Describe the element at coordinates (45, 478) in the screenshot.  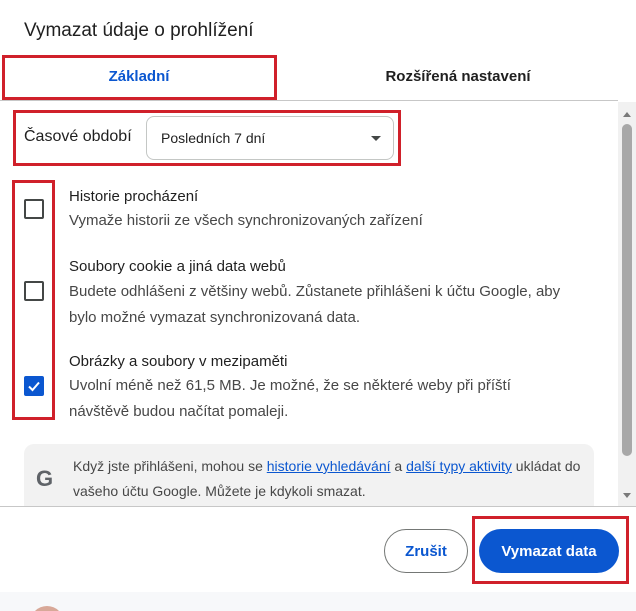
I see `google-g-icon: G` at that location.